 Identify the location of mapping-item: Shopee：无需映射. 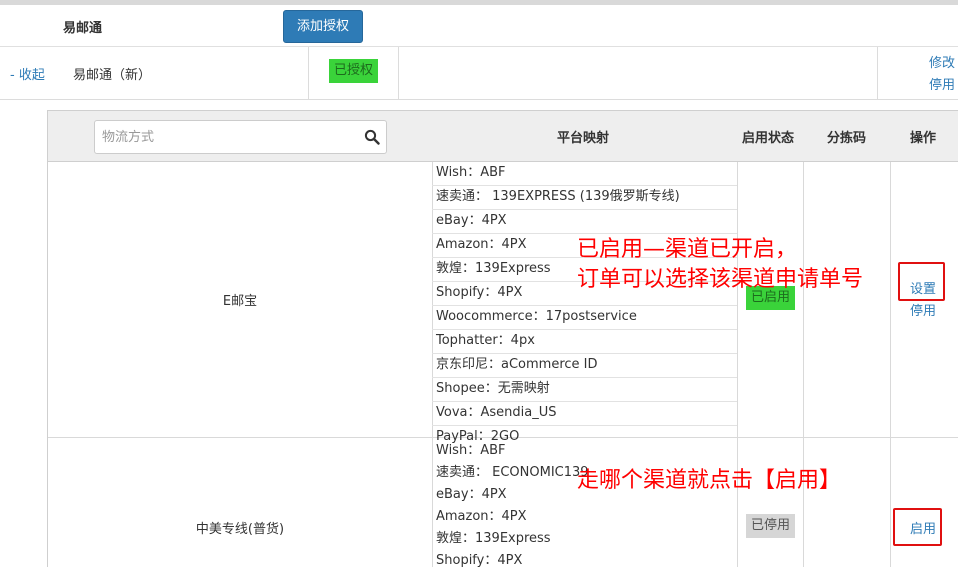
(584, 390).